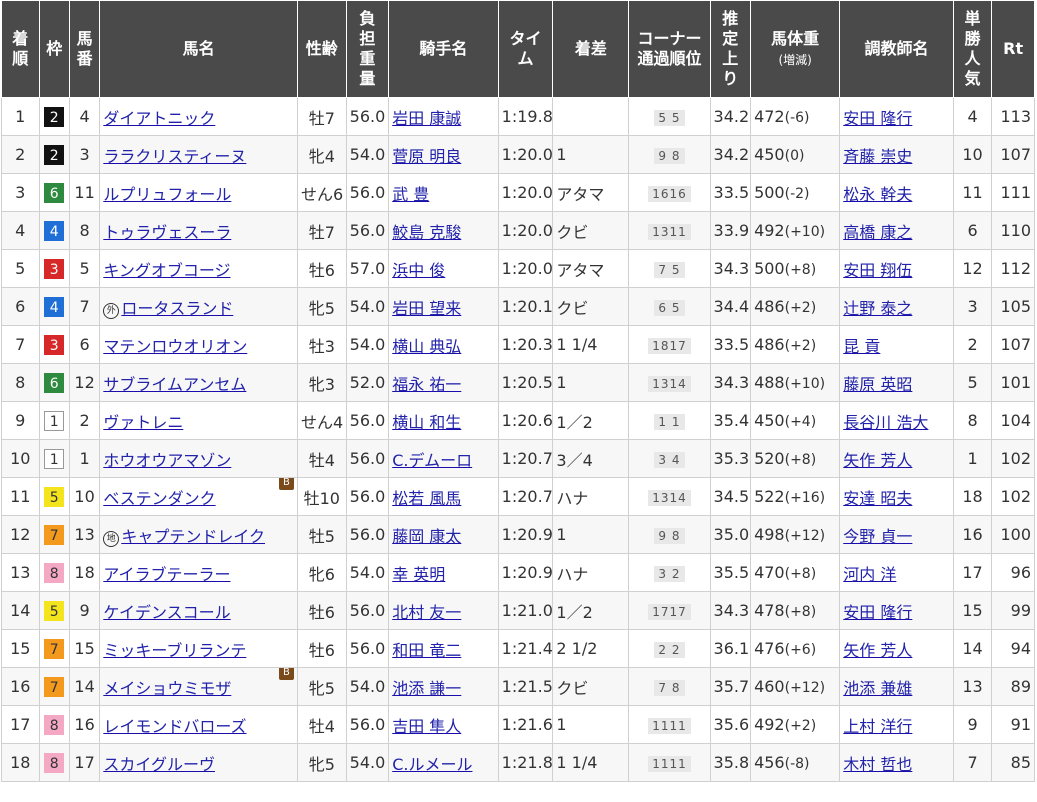  Describe the element at coordinates (877, 498) in the screenshot. I see `trainer-link: 安達 昭夫` at that location.